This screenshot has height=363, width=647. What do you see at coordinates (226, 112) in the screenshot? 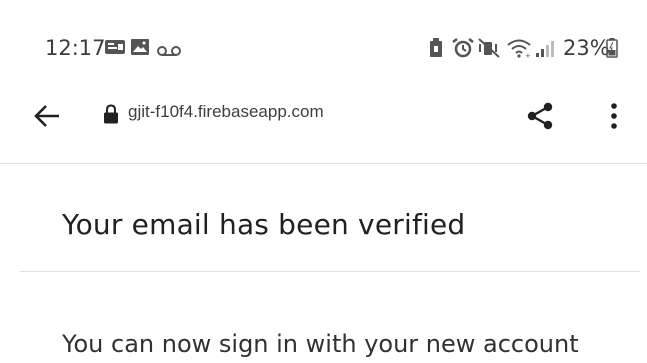
I see `url-text: gjit-f10f4.firebaseapp.com` at bounding box center [226, 112].